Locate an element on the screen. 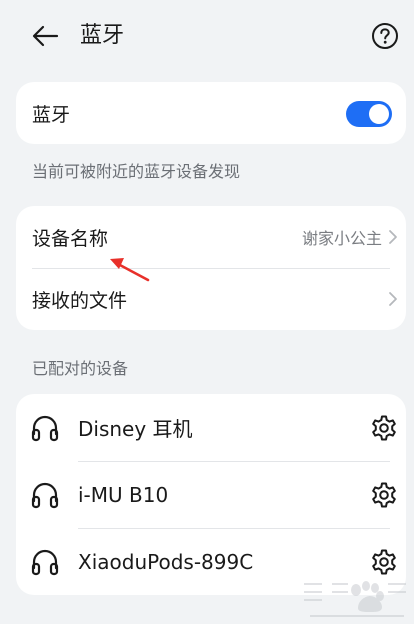 The image size is (414, 624). help-icon is located at coordinates (385, 36).